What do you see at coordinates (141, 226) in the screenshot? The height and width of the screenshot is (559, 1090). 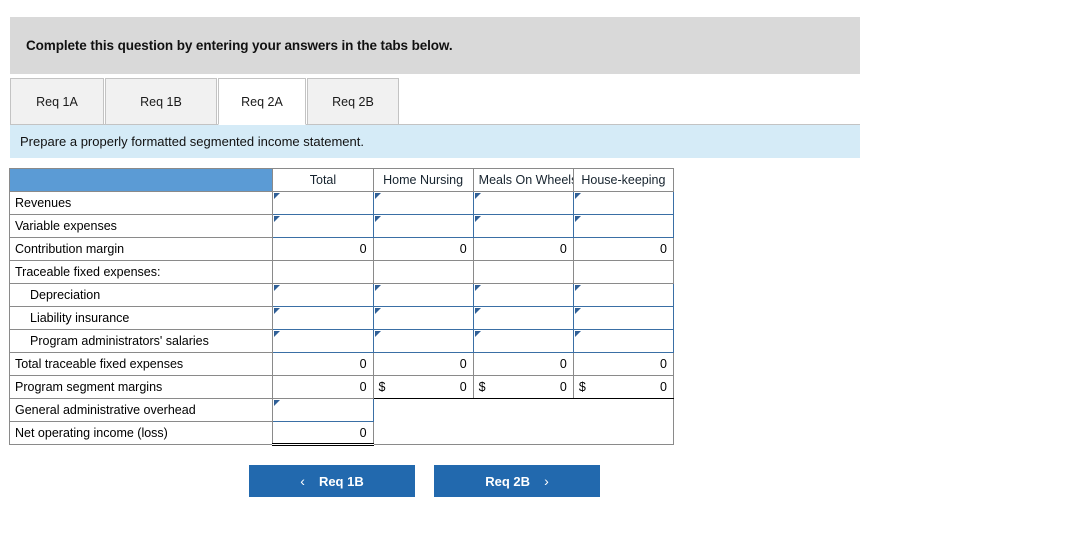 I see `row-label-variable-expenses: Variable expenses` at bounding box center [141, 226].